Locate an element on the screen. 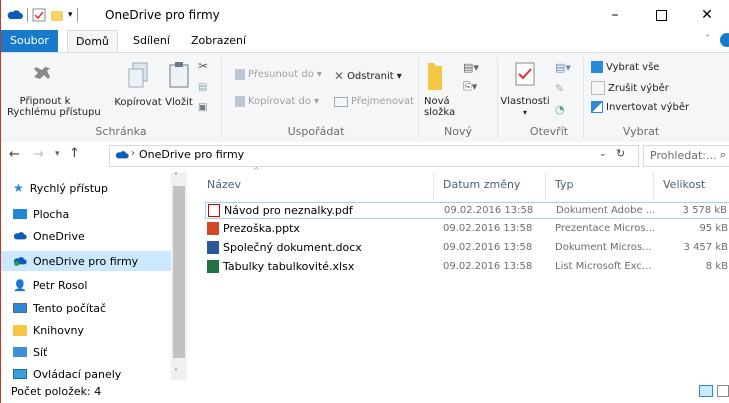  select-all-label: Vybrat vše is located at coordinates (633, 67).